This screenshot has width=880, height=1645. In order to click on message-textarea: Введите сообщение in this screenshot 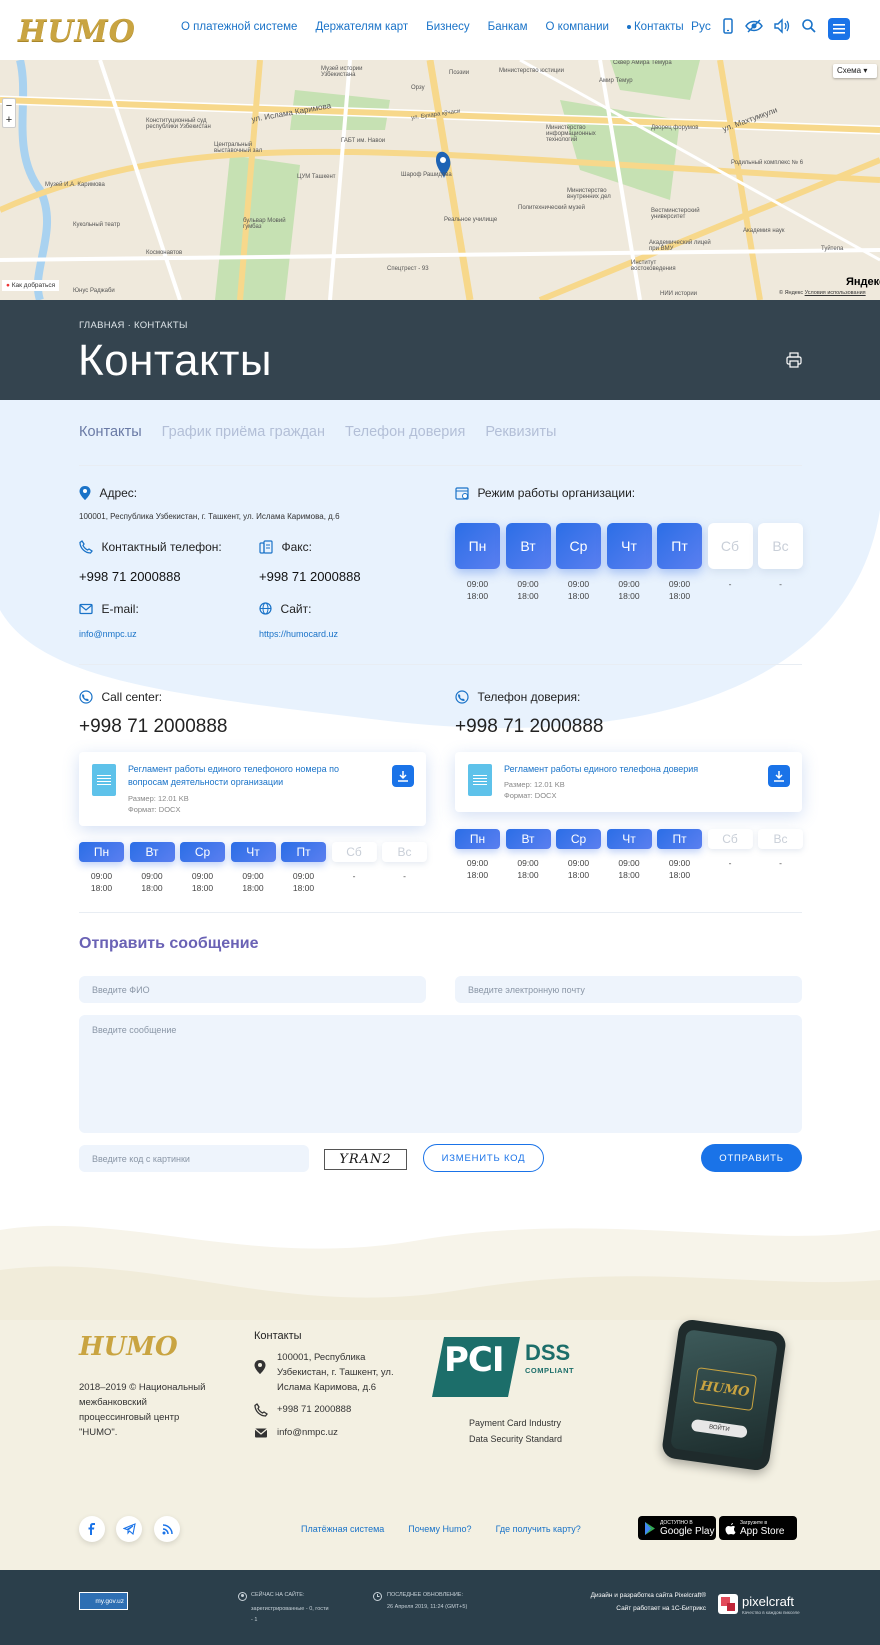, I will do `click(440, 1074)`.